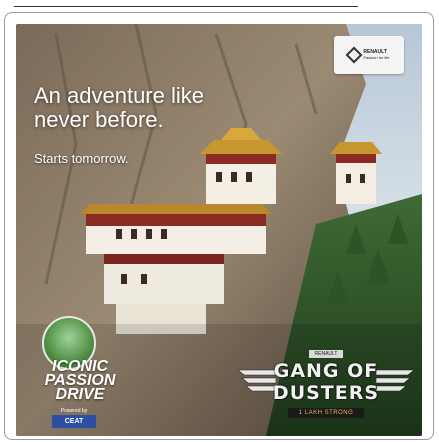 The image size is (439, 442). I want to click on top-divider, so click(186, 6).